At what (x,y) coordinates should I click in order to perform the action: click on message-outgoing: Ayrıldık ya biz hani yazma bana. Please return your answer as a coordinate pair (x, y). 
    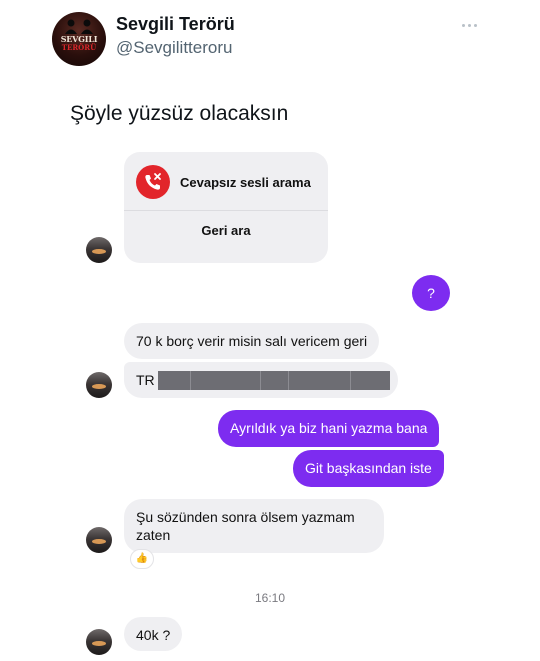
    Looking at the image, I should click on (329, 428).